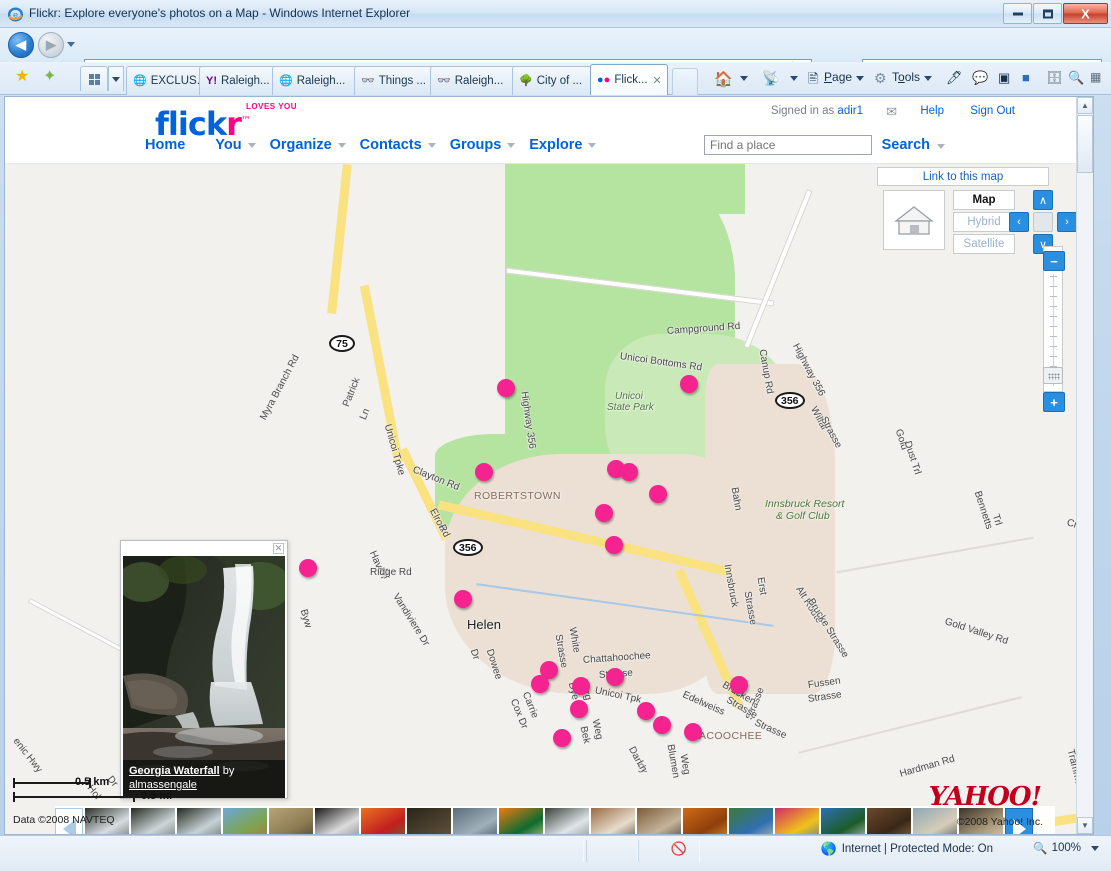 This screenshot has width=1111, height=871. I want to click on sign-out-link: Sign Out, so click(992, 111).